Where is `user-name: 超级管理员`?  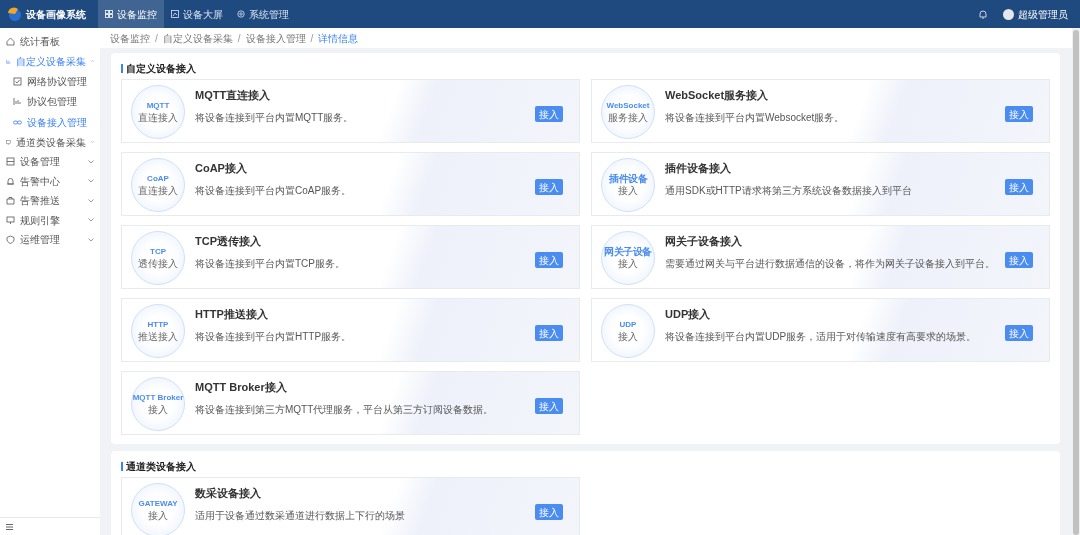 user-name: 超级管理员 is located at coordinates (1043, 14).